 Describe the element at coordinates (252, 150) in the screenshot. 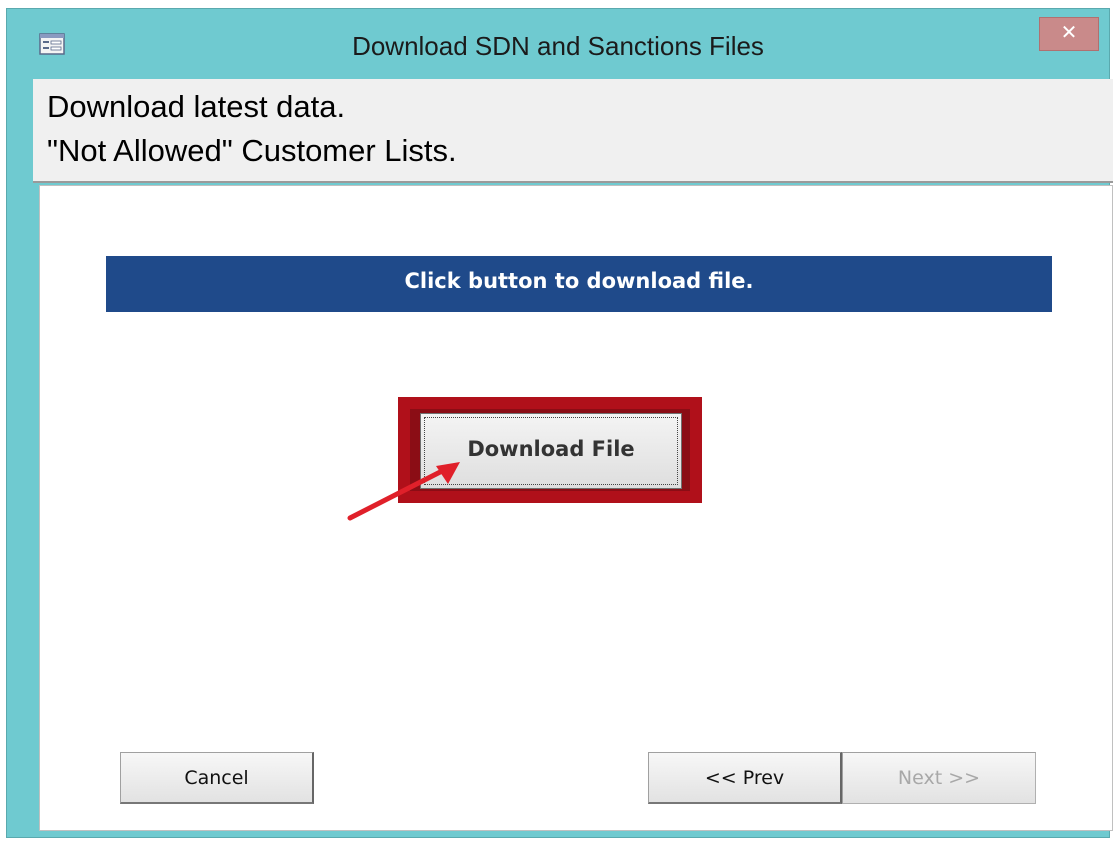

I see `header-line-2: "Not Allowed" Customer Lists.` at that location.